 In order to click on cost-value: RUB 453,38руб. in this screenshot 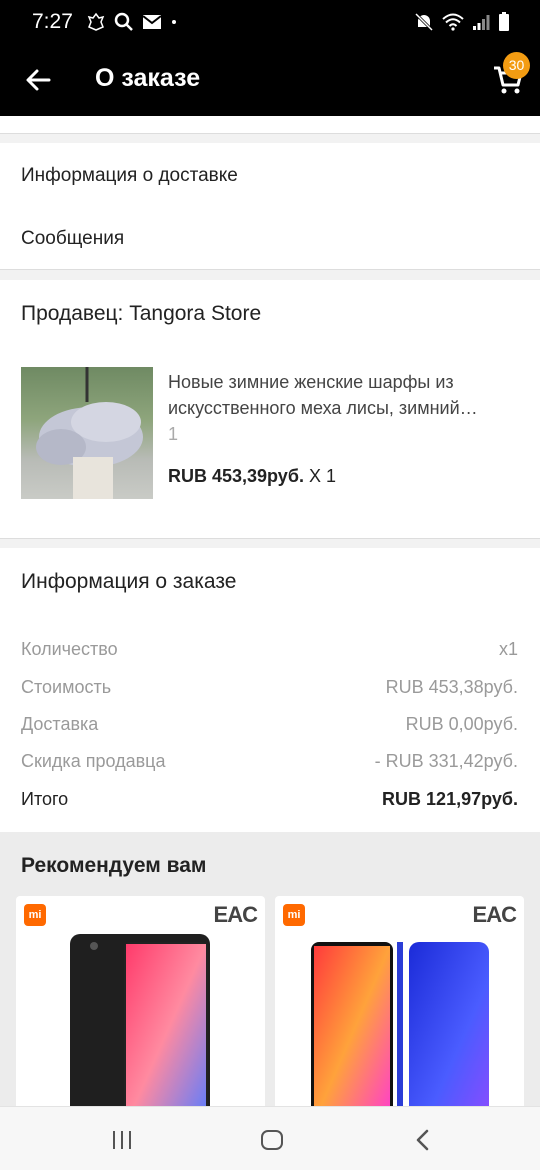, I will do `click(451, 687)`.